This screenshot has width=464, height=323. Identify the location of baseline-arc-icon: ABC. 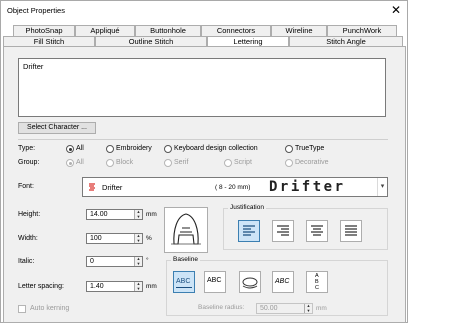
(282, 281).